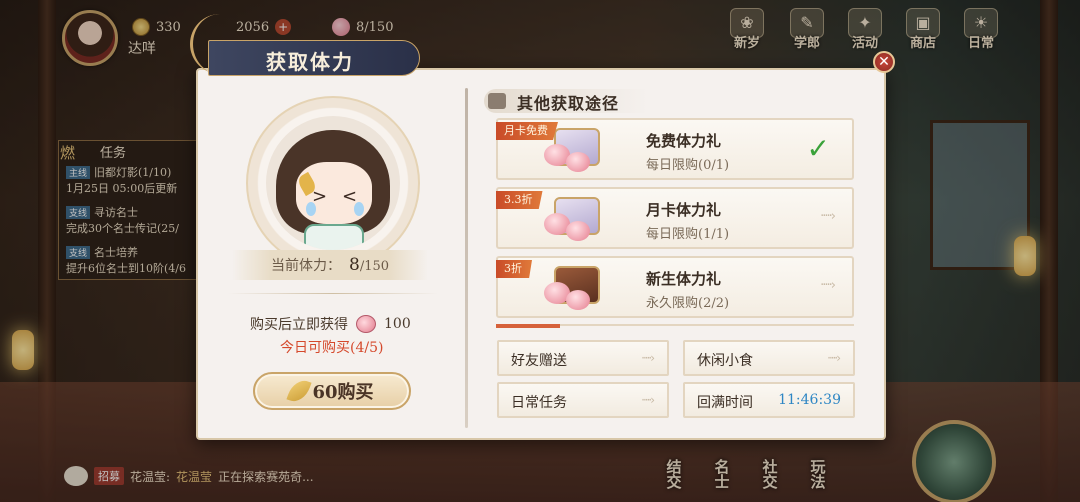  I want to click on offer-name: 月卡体力礼, so click(684, 210).